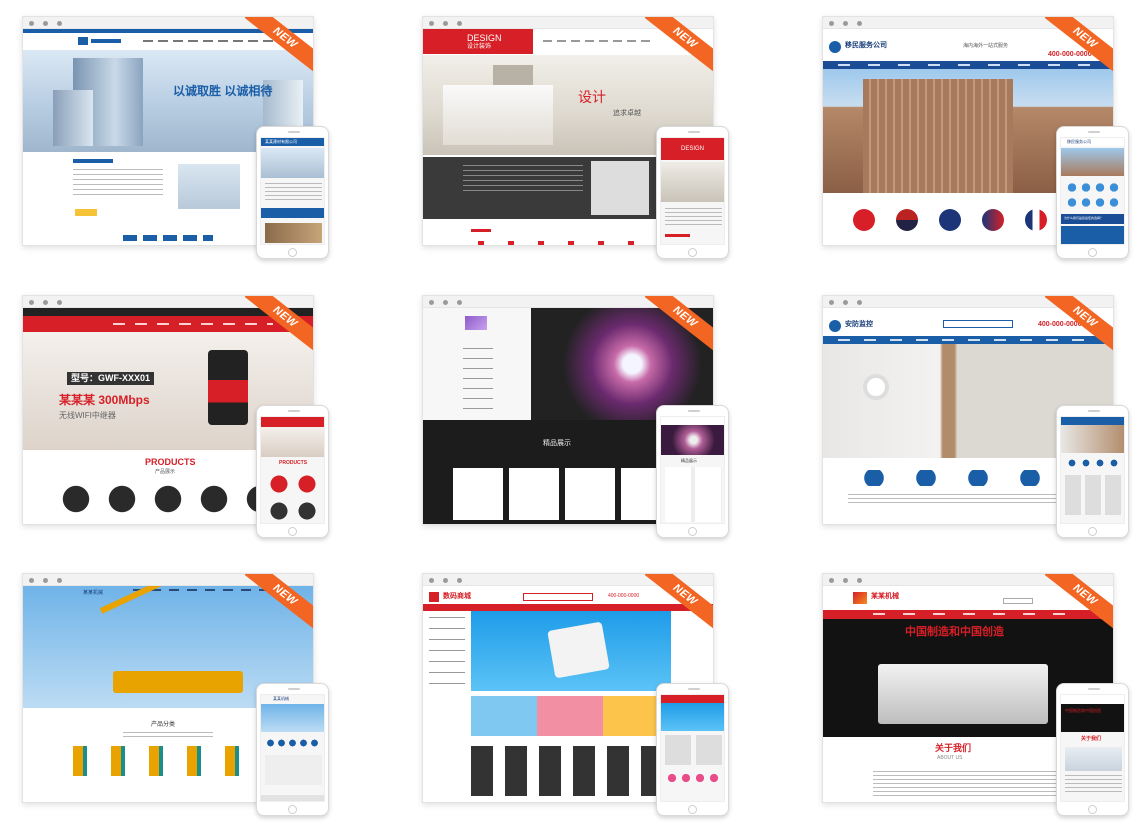 This screenshot has height=828, width=1145. What do you see at coordinates (627, 113) in the screenshot?
I see `hero-subtitle: 追求卓越` at bounding box center [627, 113].